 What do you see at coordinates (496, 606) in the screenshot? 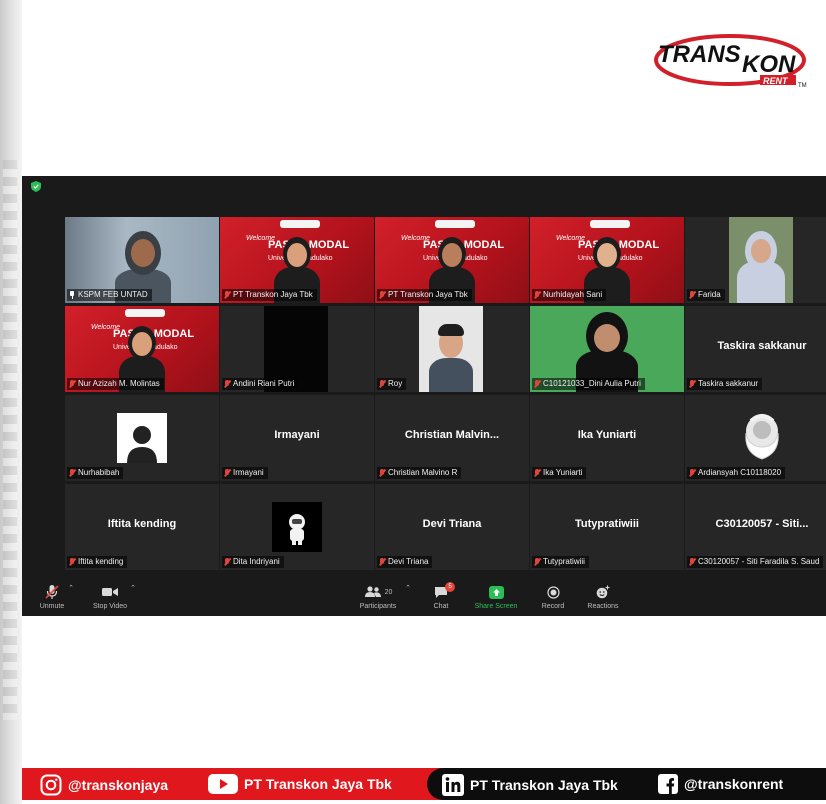
I see `share-screen-label: Share Screen` at bounding box center [496, 606].